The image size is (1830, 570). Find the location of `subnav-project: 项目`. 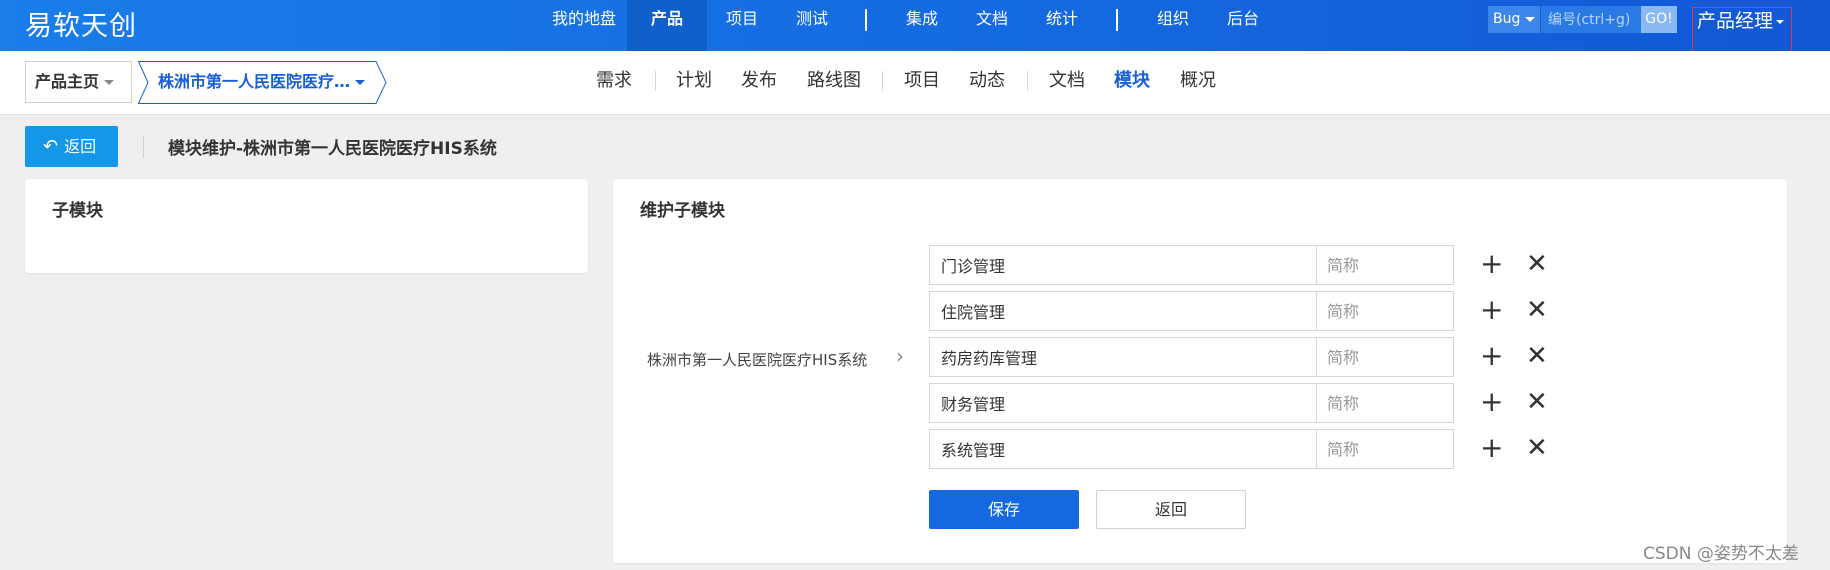

subnav-project: 项目 is located at coordinates (922, 79).